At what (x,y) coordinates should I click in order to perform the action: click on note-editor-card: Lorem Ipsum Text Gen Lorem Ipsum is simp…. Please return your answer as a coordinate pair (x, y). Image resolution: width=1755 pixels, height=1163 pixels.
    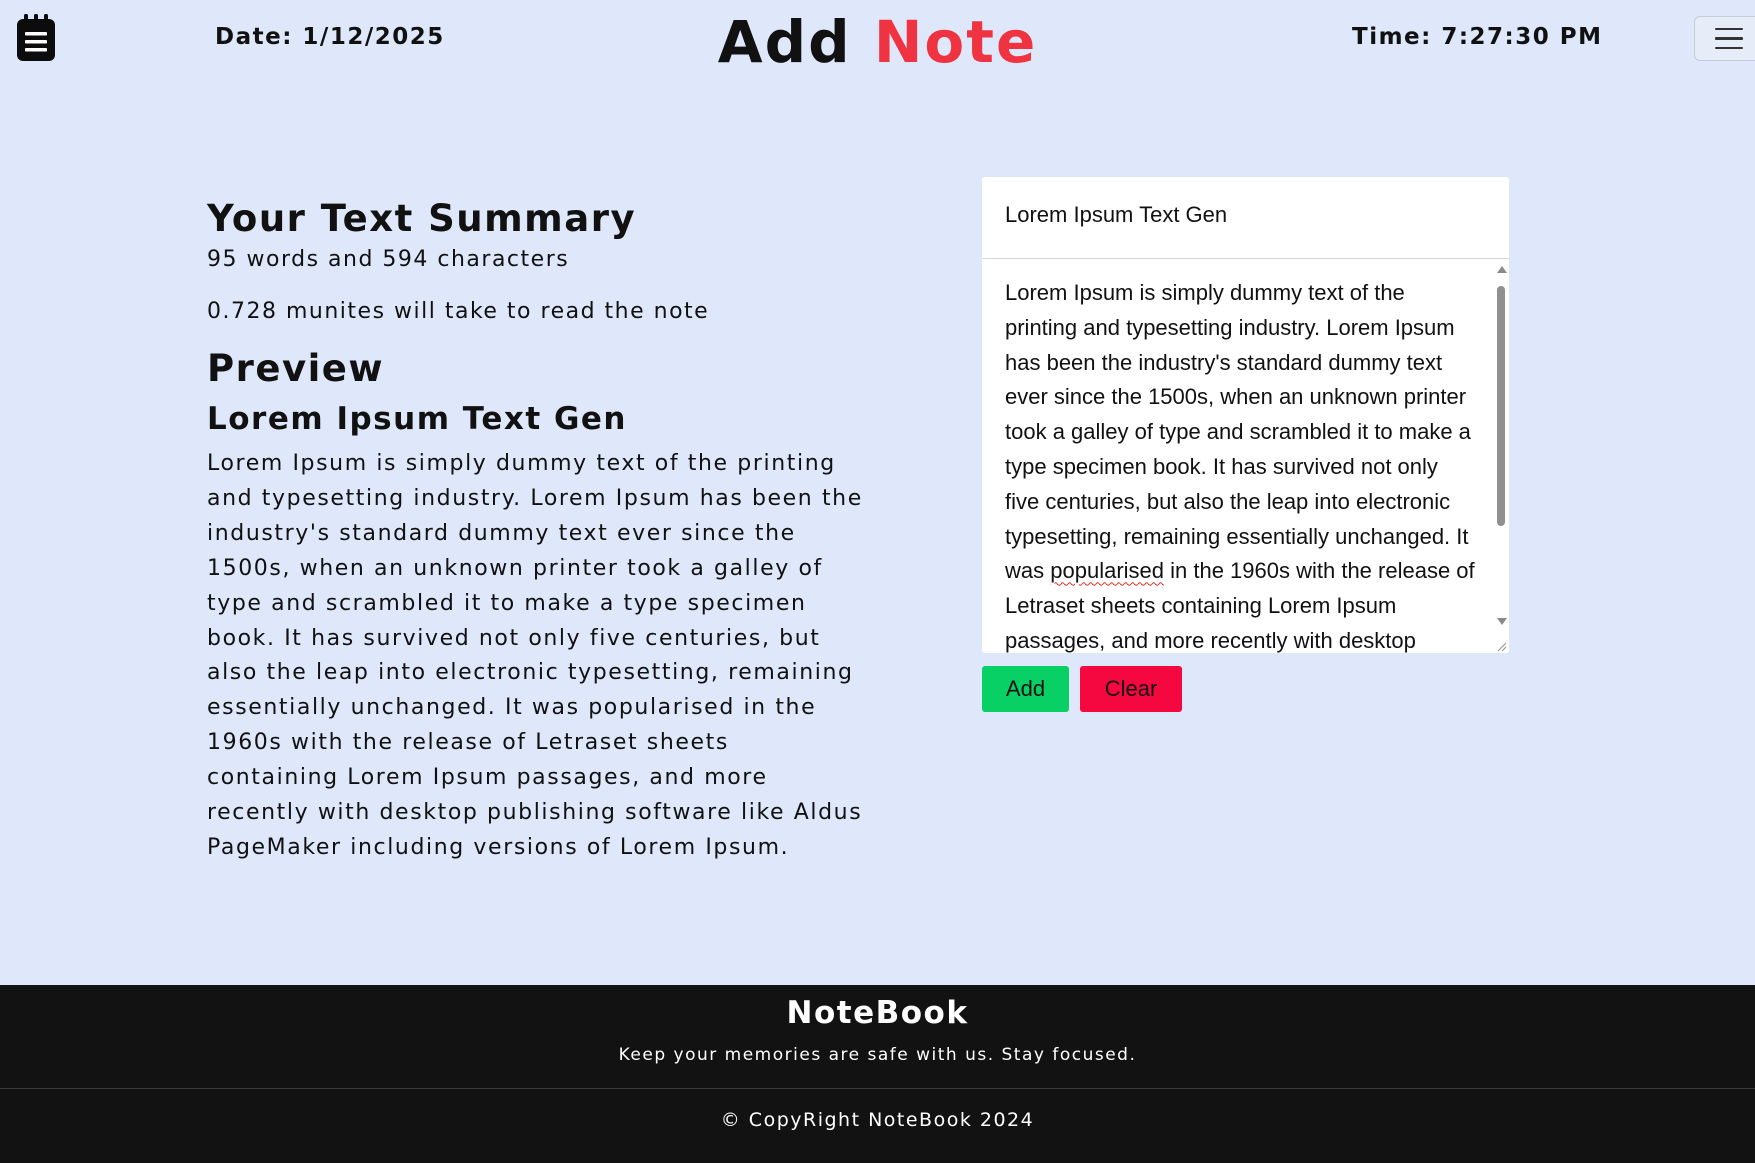
    Looking at the image, I should click on (1245, 415).